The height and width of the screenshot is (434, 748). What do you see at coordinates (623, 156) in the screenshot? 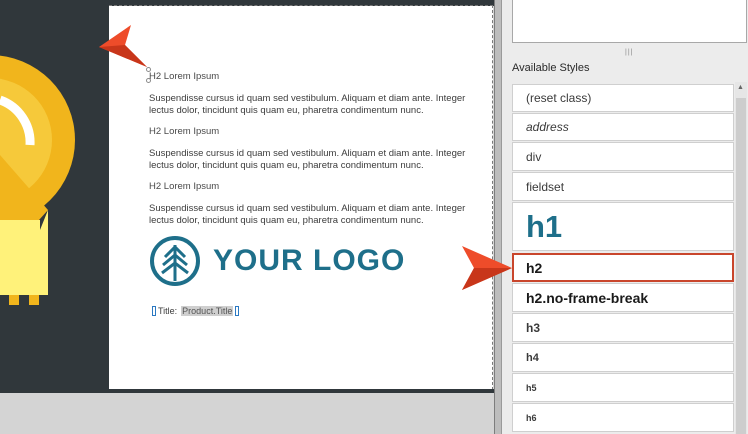
I see `style-item-div: div` at bounding box center [623, 156].